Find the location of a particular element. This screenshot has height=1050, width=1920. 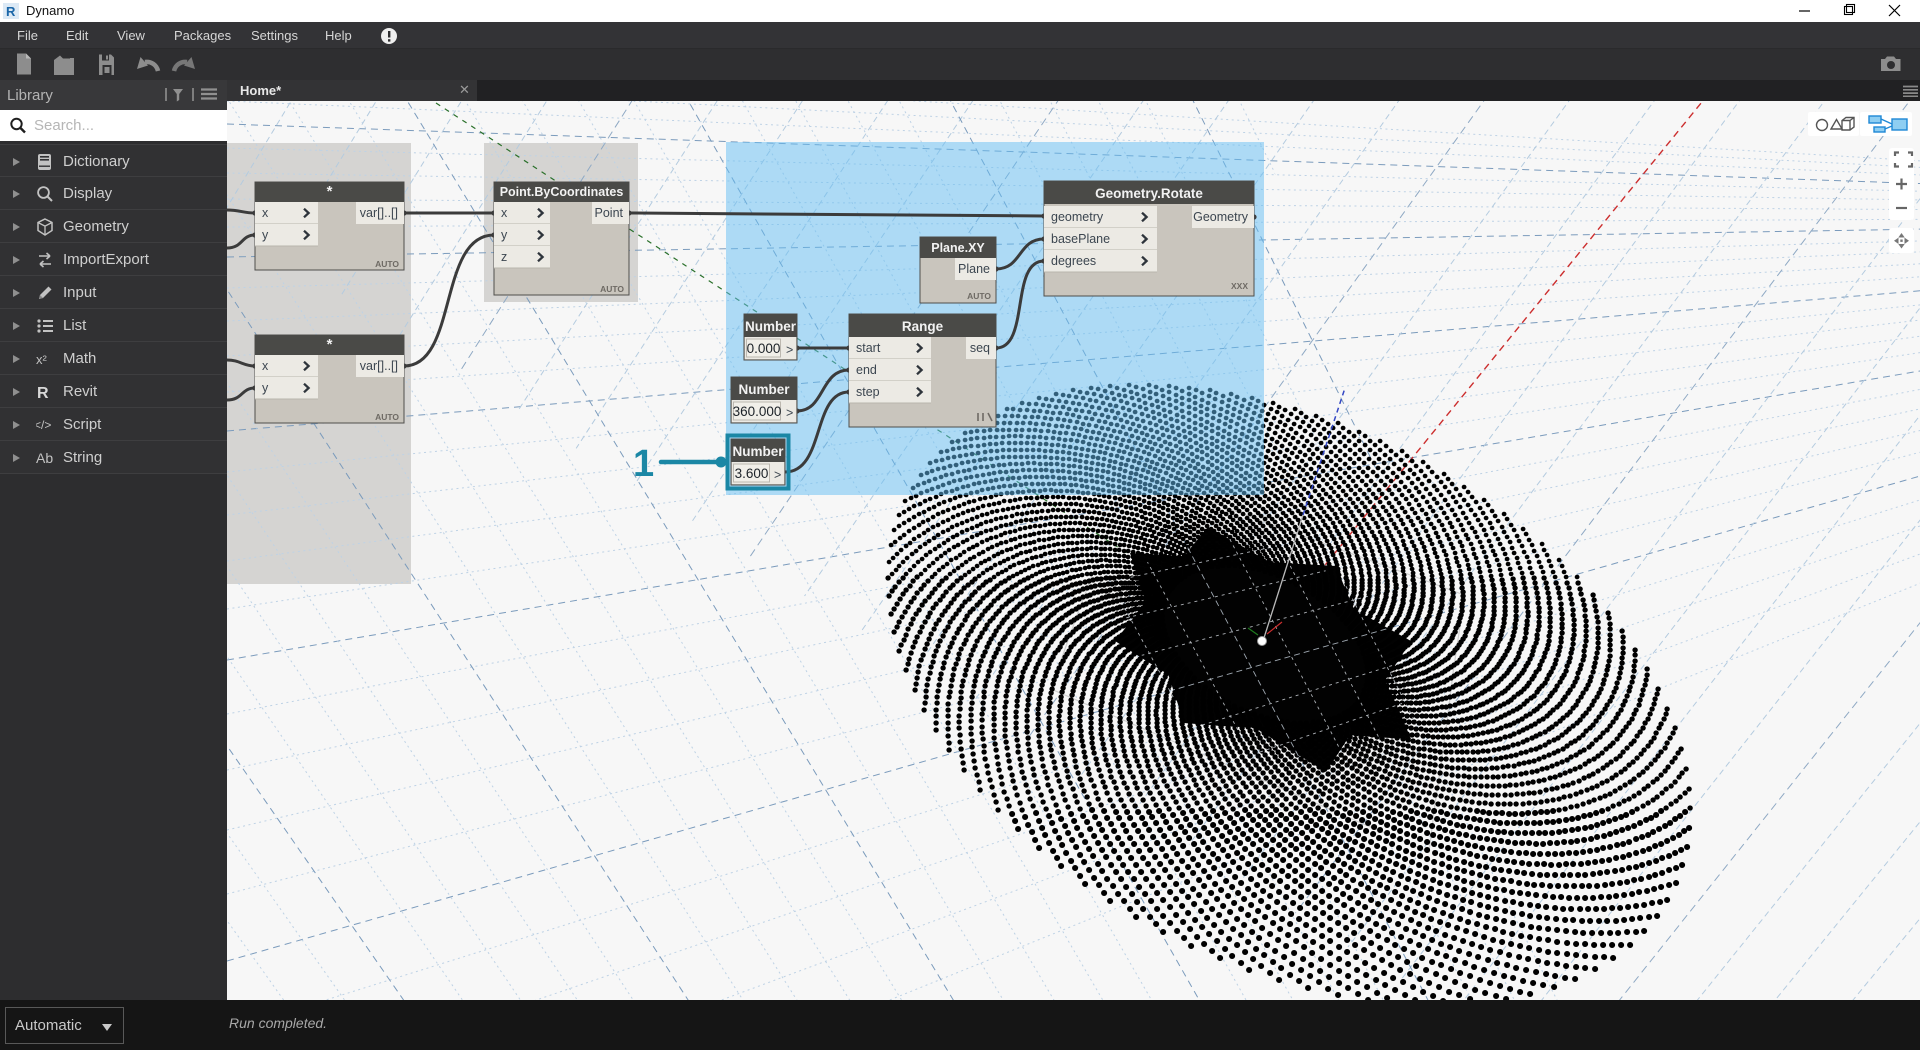

svg-text: 1 is located at coordinates (643, 464).